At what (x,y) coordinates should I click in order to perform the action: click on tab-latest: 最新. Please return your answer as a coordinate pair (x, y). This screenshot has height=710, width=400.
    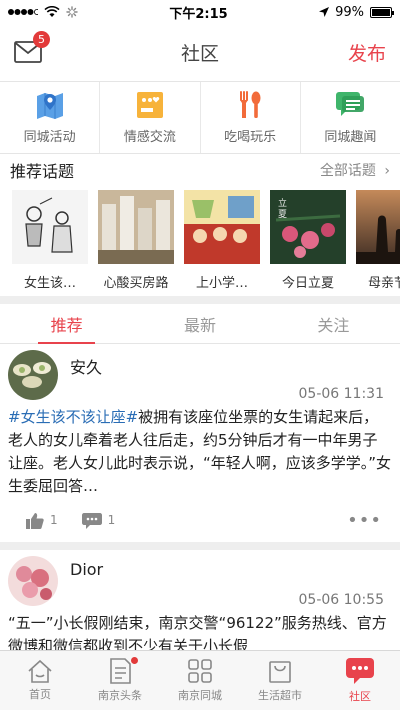
    Looking at the image, I should click on (199, 323).